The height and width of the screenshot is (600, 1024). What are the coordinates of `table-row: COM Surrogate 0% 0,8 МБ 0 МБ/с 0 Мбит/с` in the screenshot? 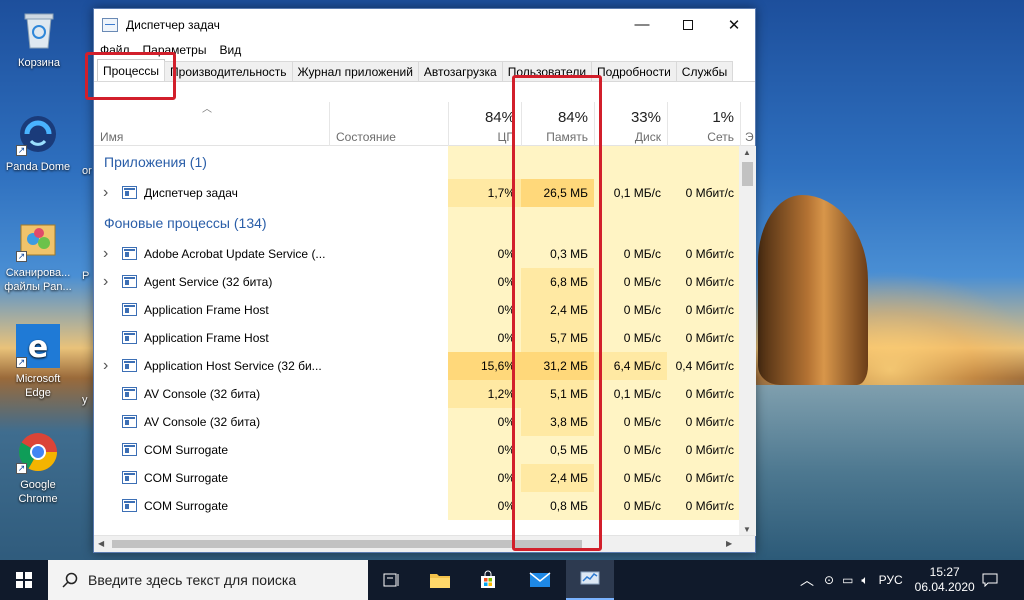 It's located at (424, 506).